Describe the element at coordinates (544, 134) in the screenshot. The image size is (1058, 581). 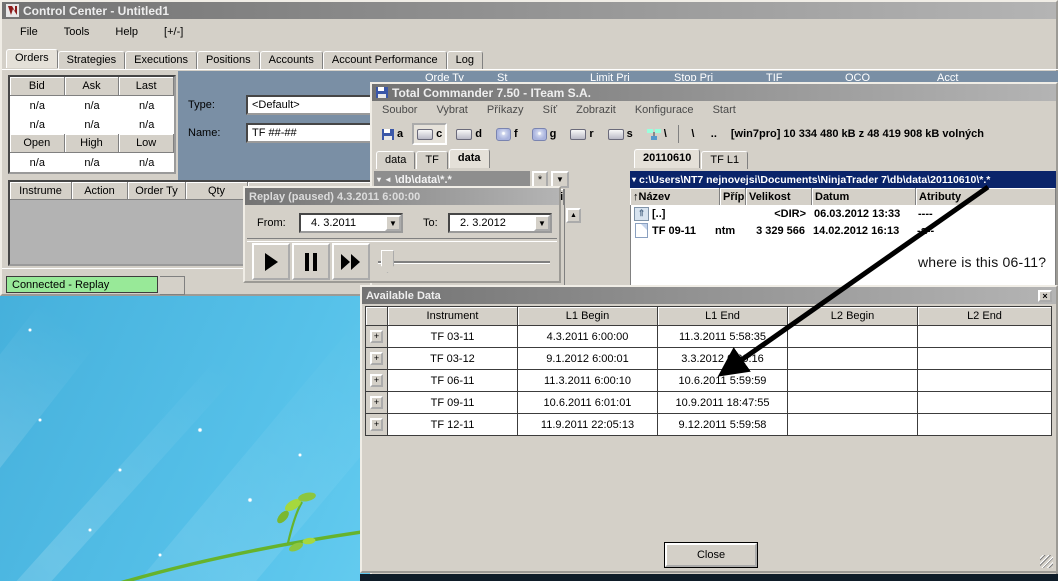
I see `drive-g-button: g` at that location.